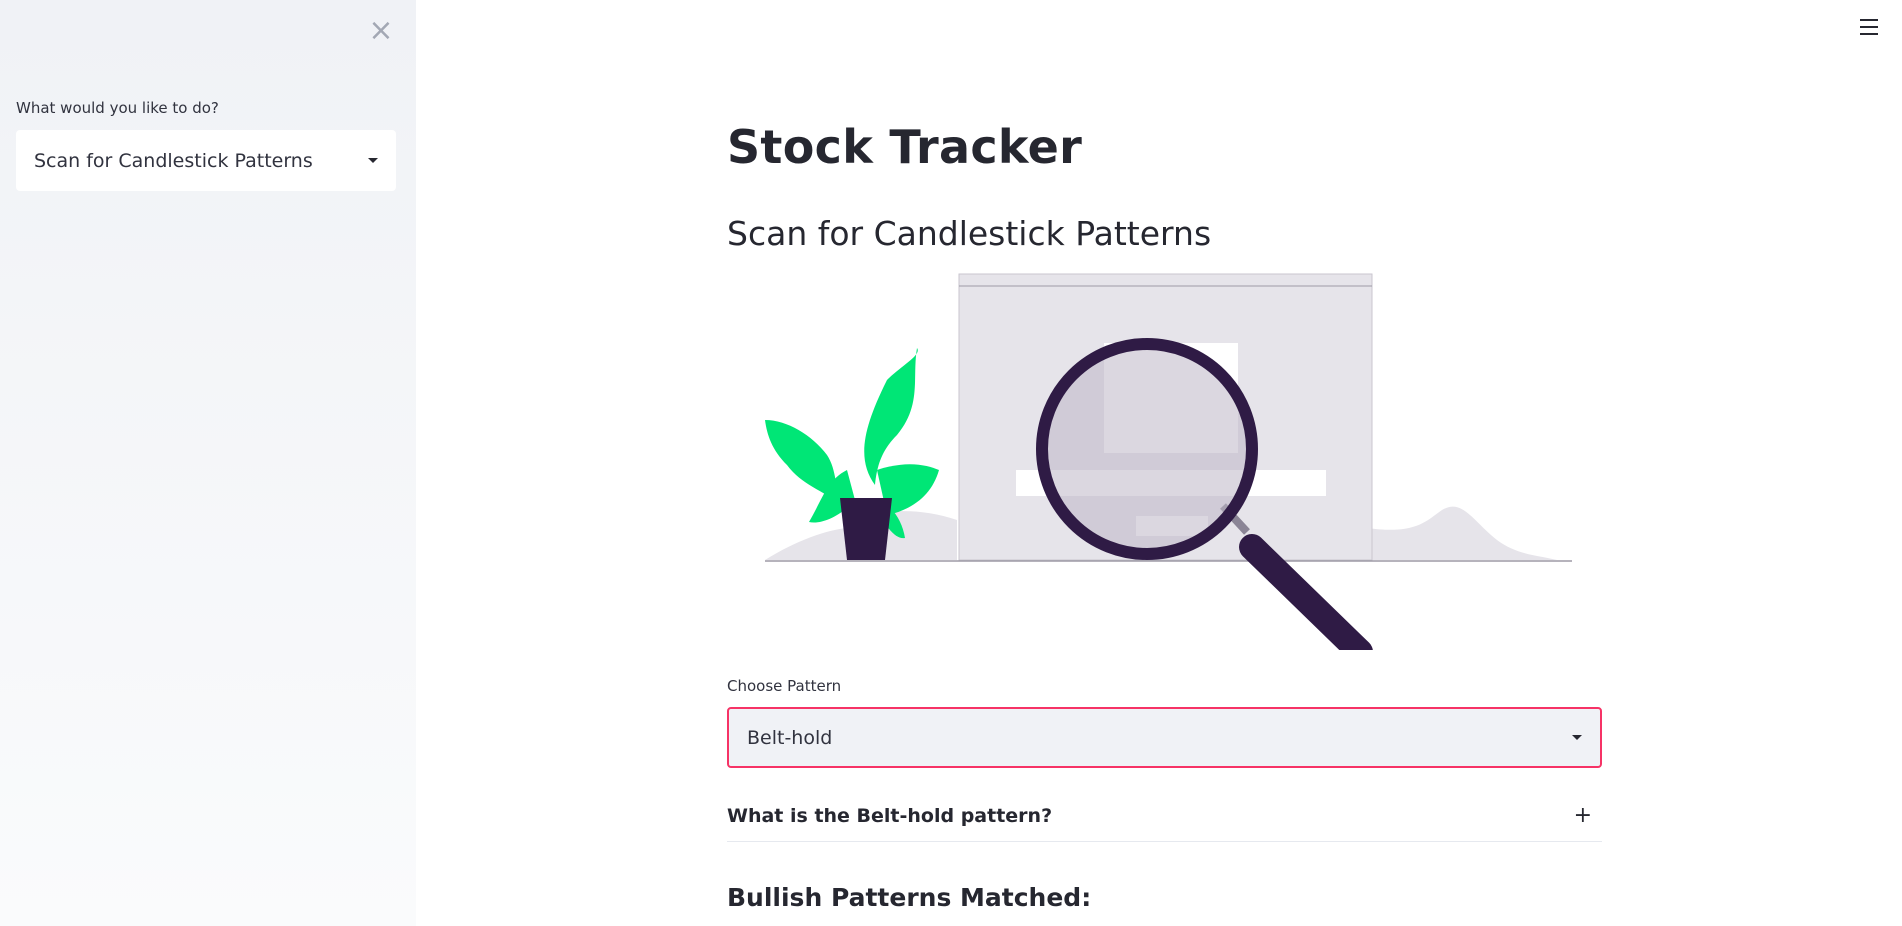 Image resolution: width=1902 pixels, height=926 pixels. I want to click on pattern-select: Belt-hold, so click(1164, 737).